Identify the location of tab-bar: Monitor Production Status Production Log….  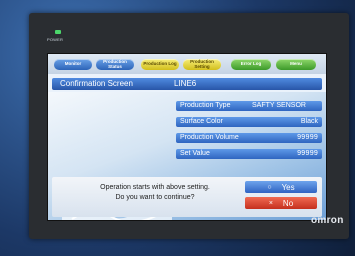
(187, 64).